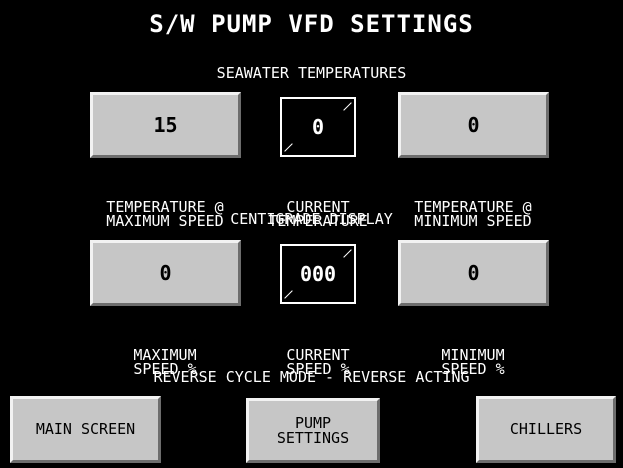  What do you see at coordinates (85, 429) in the screenshot?
I see `main-screen-button: MAIN SCREEN` at bounding box center [85, 429].